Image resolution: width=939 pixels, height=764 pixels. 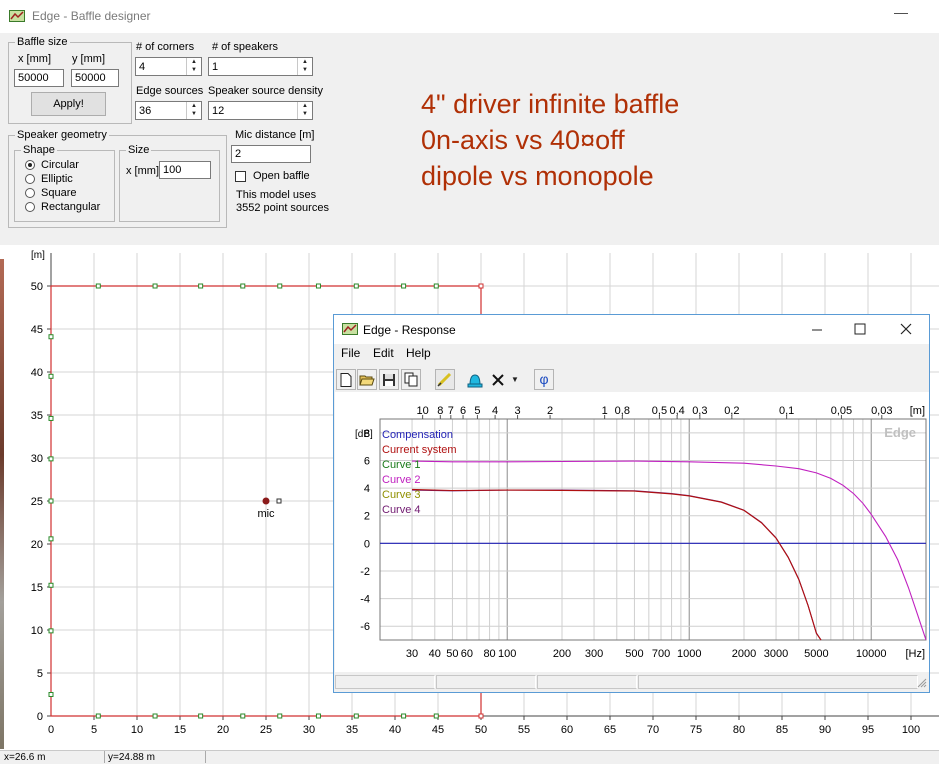 What do you see at coordinates (365, 572) in the screenshot?
I see `y-tick-label: -2` at bounding box center [365, 572].